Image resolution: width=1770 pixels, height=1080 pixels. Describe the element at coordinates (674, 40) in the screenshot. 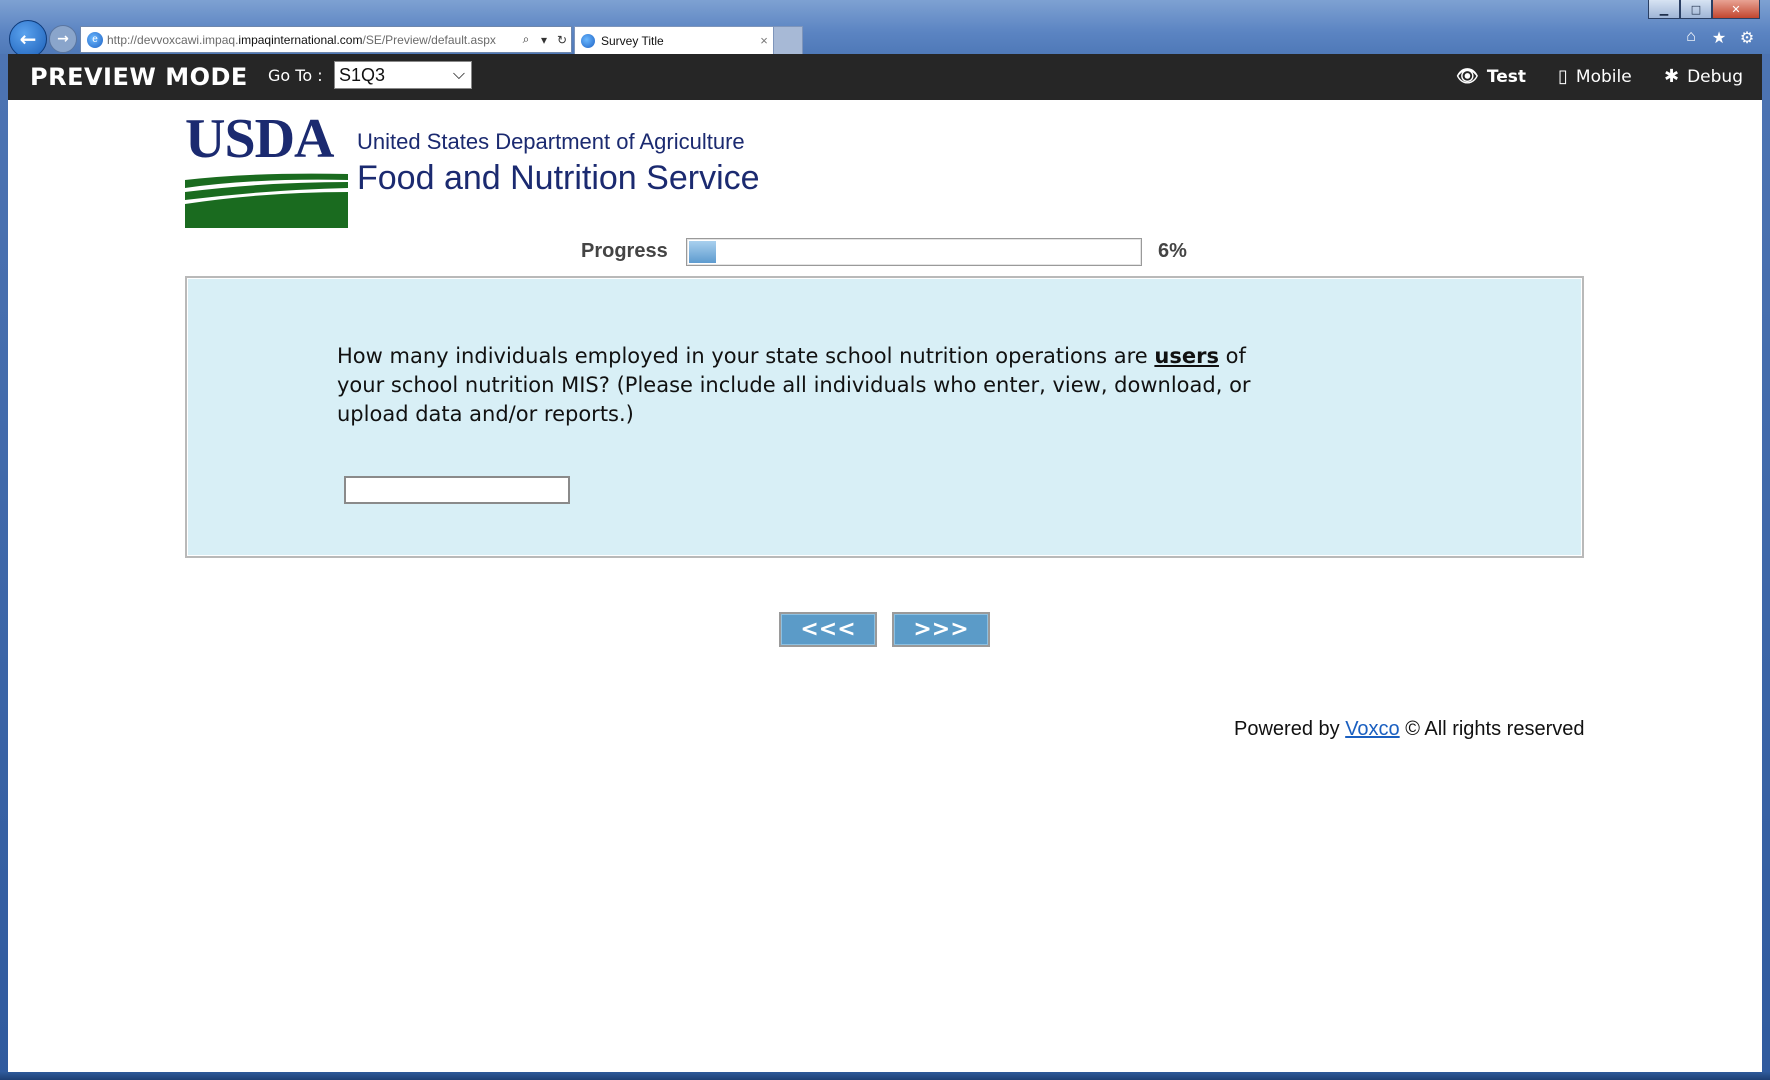

I see `browser-tab: Survey Title ×` at that location.